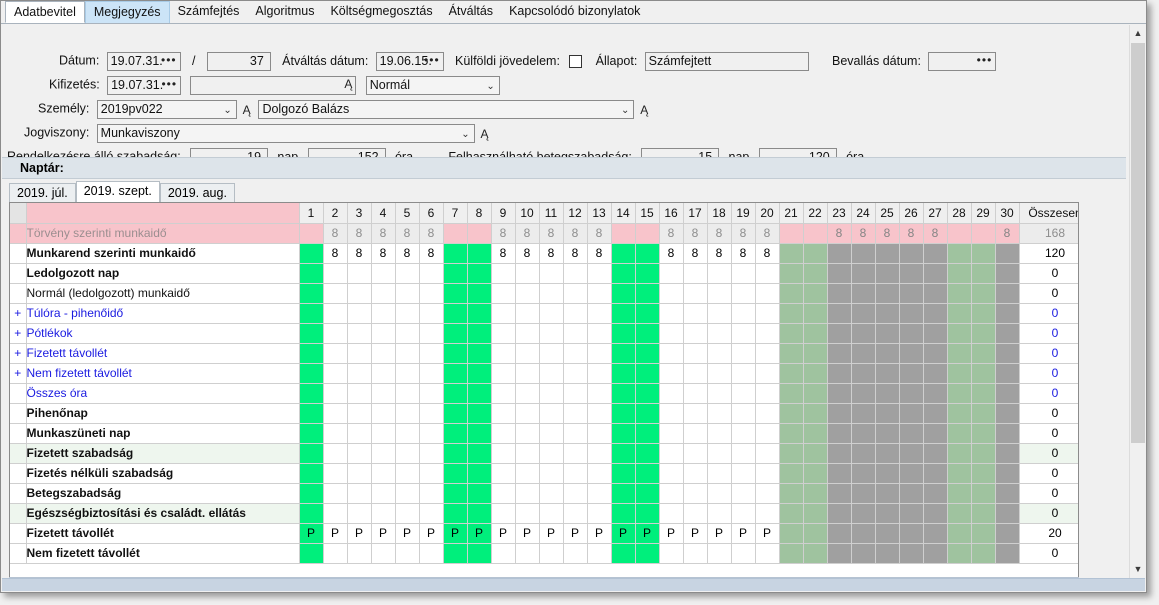 The image size is (1159, 605). What do you see at coordinates (599, 533) in the screenshot?
I see `day-cell-13: P` at bounding box center [599, 533].